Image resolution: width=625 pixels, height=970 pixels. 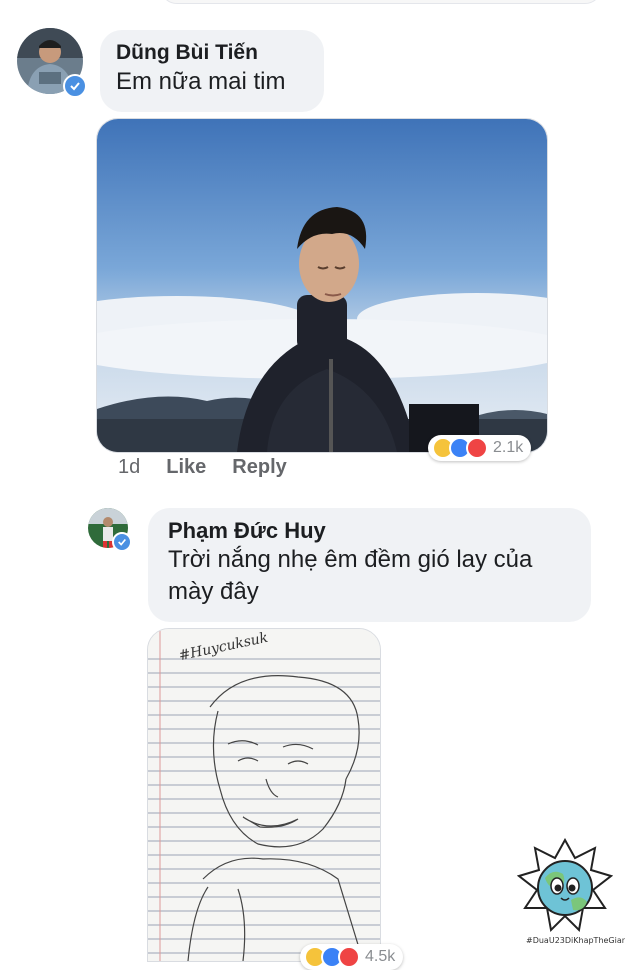 I want to click on reply-text-line-1: Trời nắng nhẹ êm đềm gió lay của, so click(x=350, y=559).